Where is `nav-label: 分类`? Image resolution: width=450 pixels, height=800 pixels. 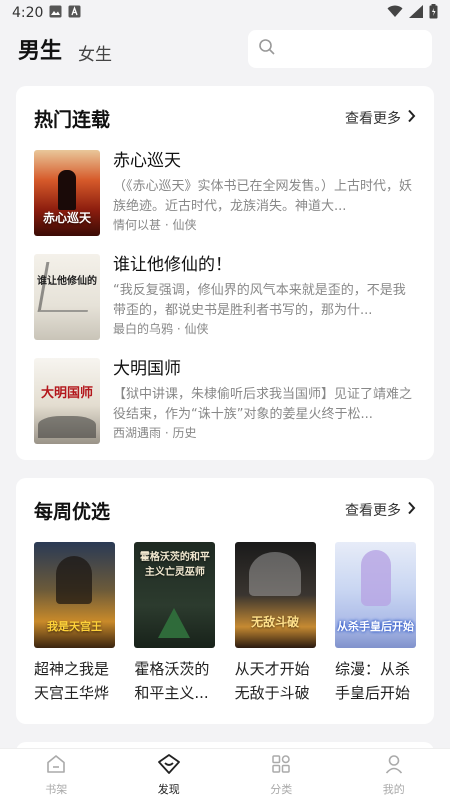
nav-label: 分类 is located at coordinates (281, 789).